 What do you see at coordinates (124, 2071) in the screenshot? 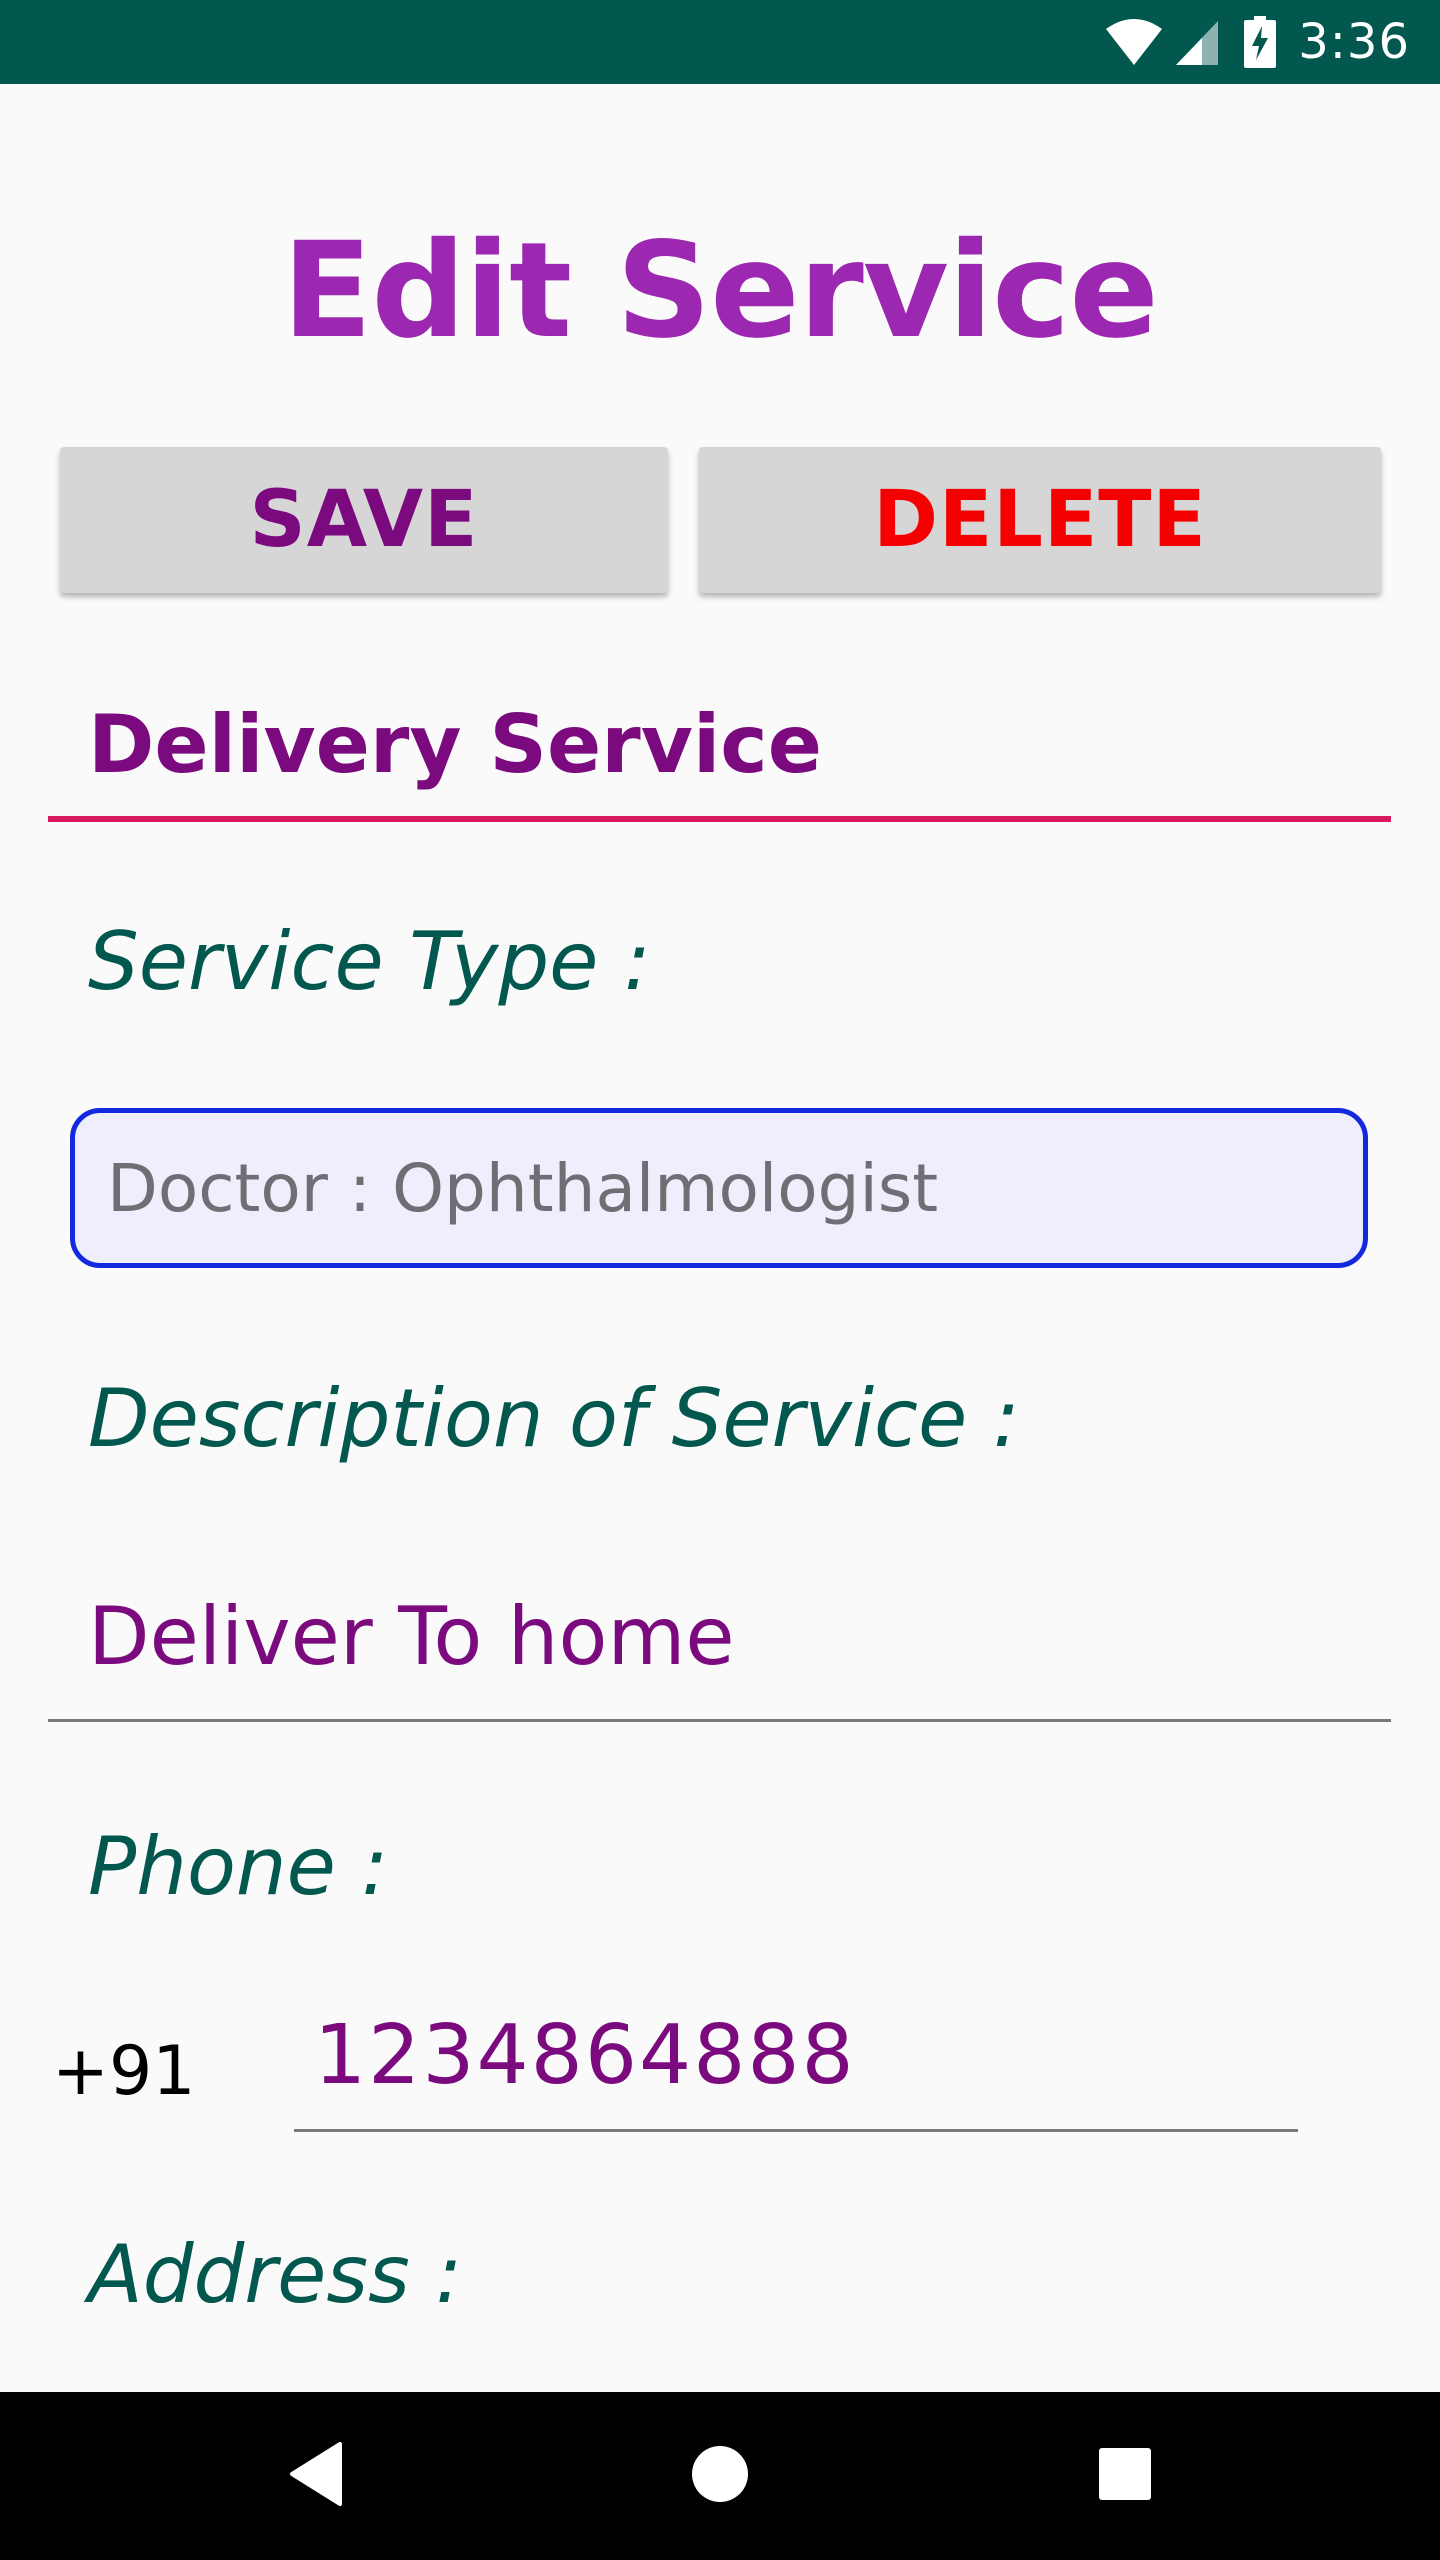
I see `phone-country-code: +91` at bounding box center [124, 2071].